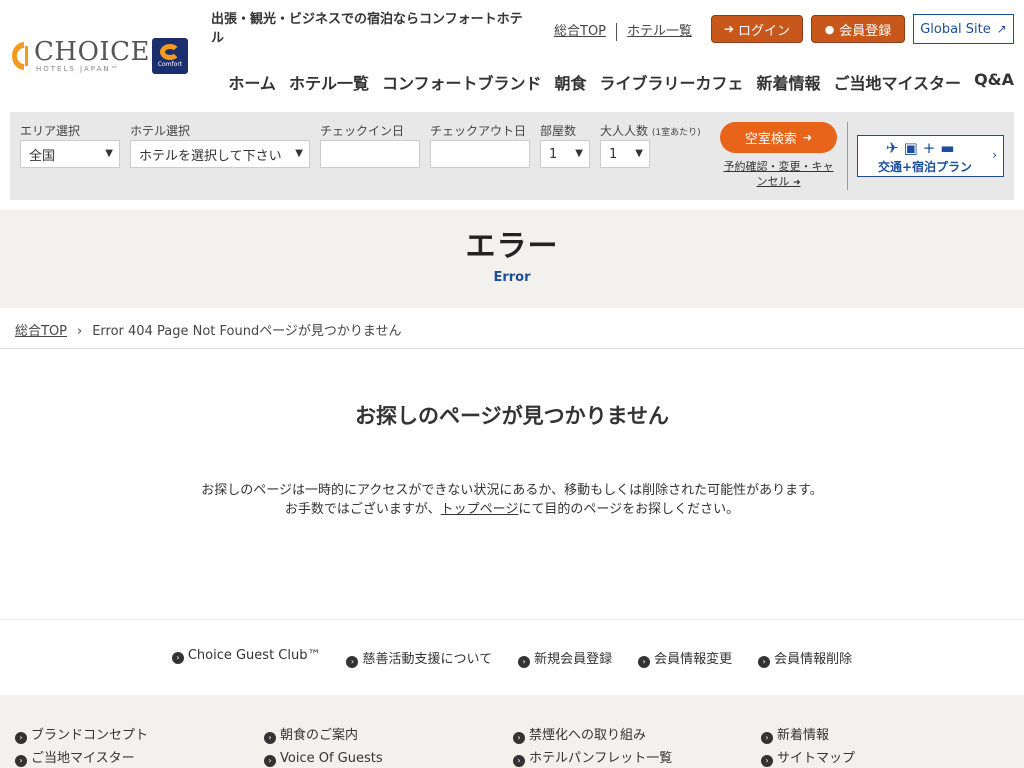 The width and height of the screenshot is (1024, 768). I want to click on login-icon: ➔, so click(729, 29).